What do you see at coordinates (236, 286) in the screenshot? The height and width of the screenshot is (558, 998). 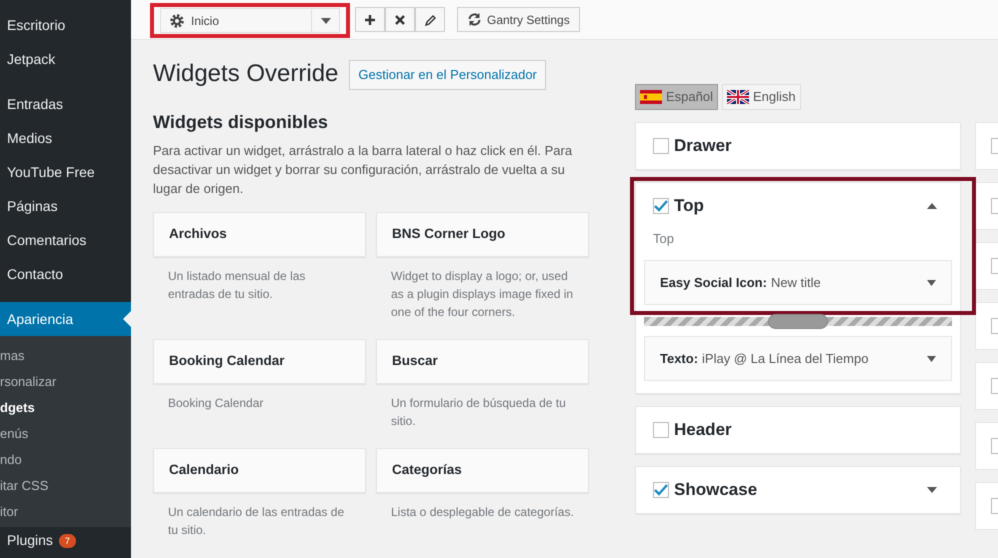 I see `widget-description: Un listado mensual de las entradas de tu sitio.` at bounding box center [236, 286].